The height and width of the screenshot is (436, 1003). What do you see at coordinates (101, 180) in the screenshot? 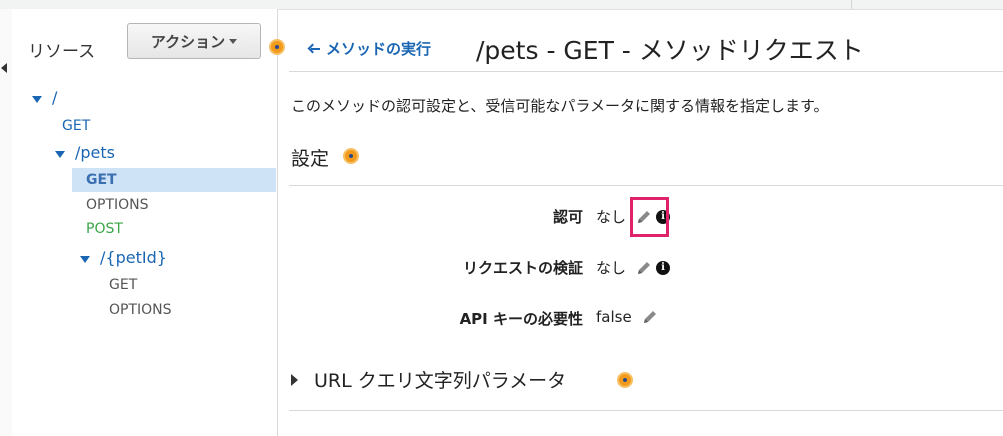
I see `tree-item-pets-get: GET` at bounding box center [101, 180].